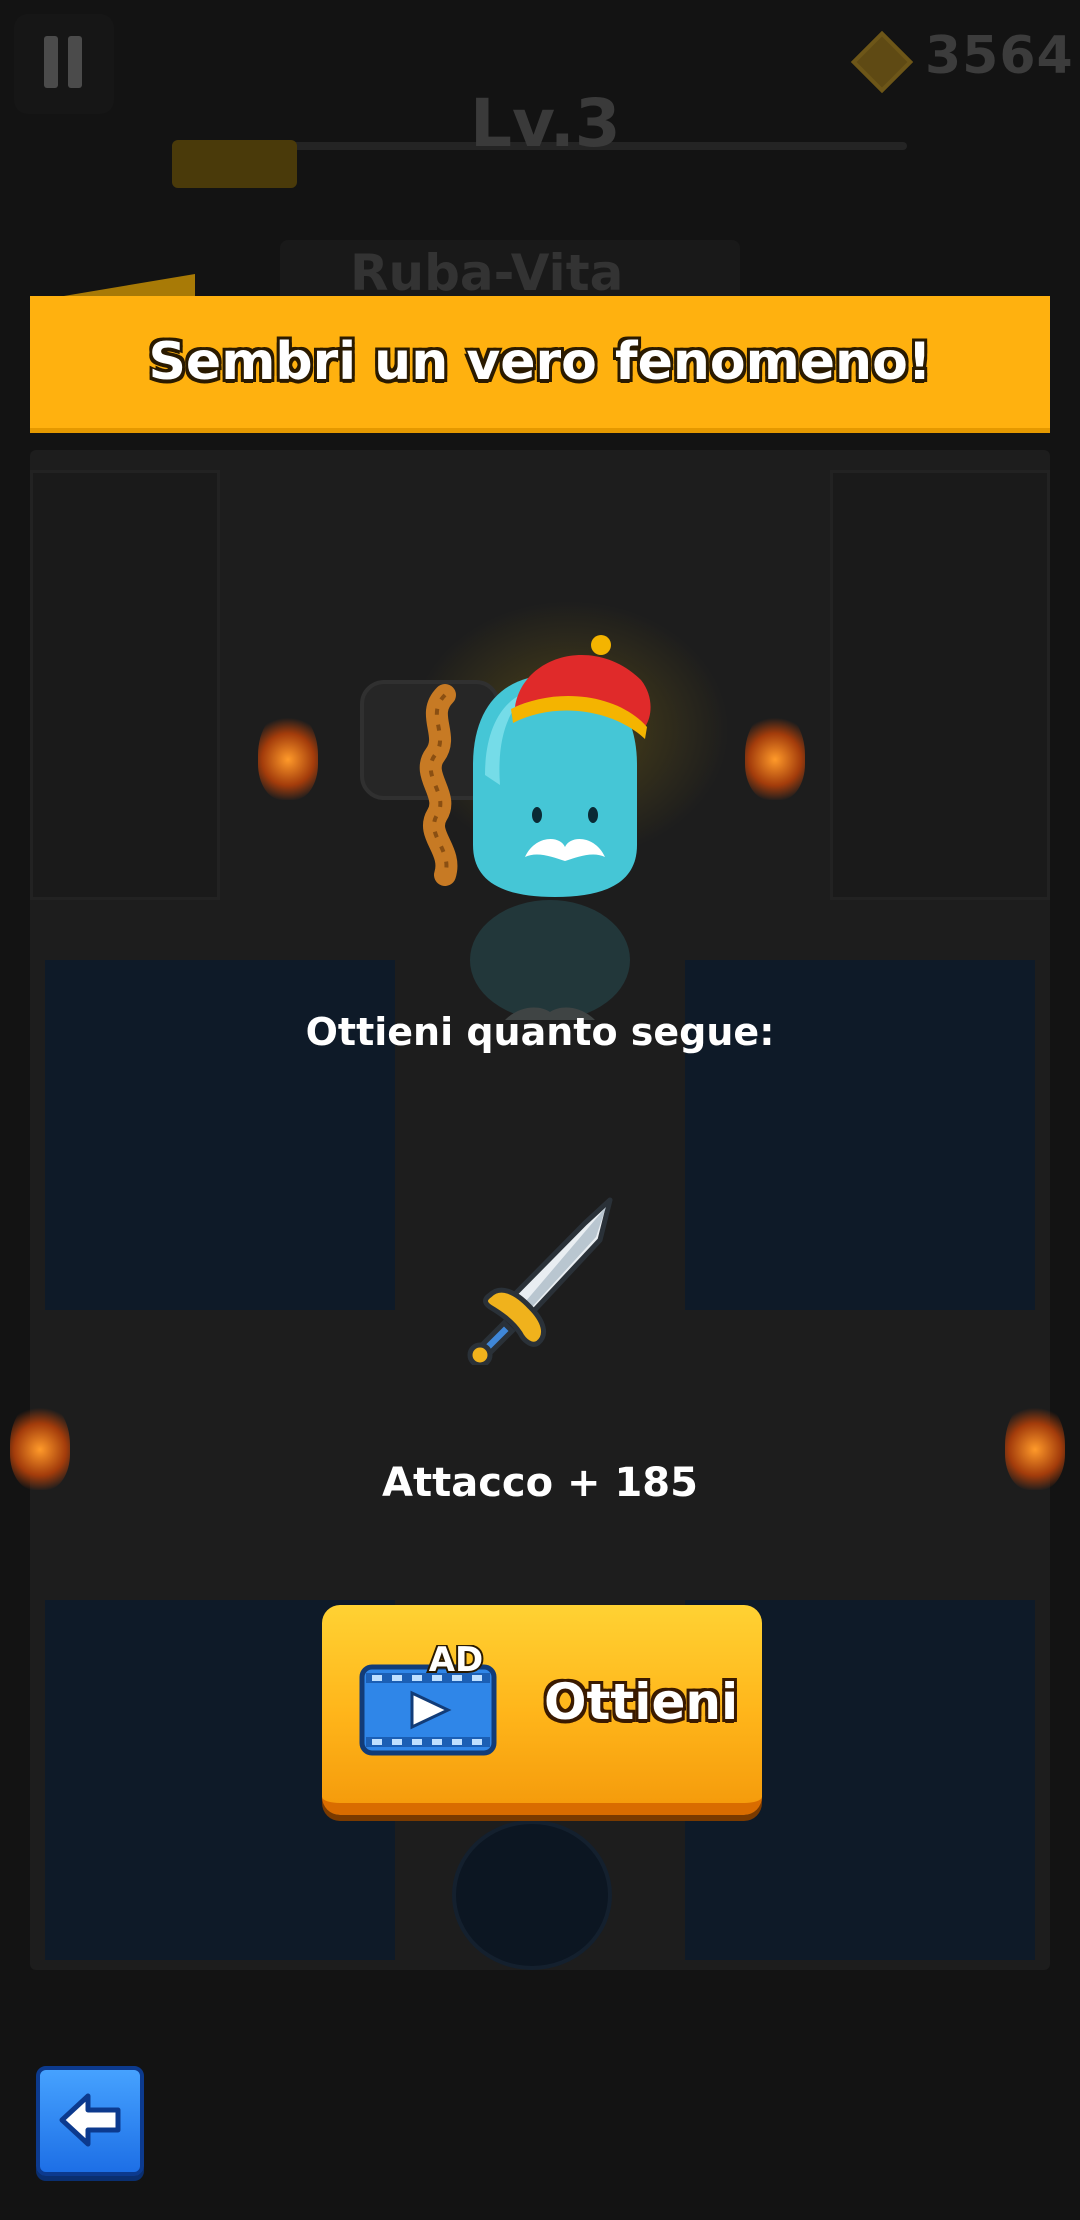  Describe the element at coordinates (487, 273) in the screenshot. I see `skill-name: Ruba-Vita` at that location.